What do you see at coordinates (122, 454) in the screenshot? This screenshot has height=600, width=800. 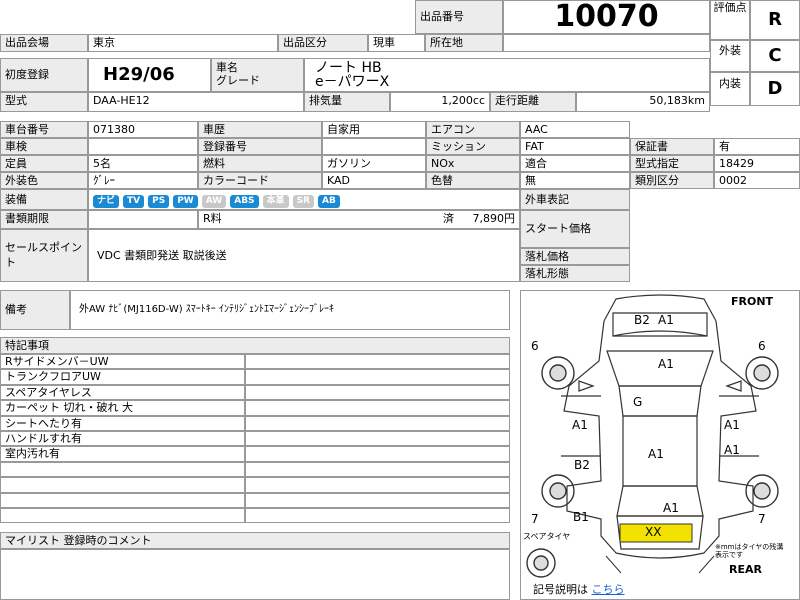 I see `special-note-text: 室内汚れ有` at bounding box center [122, 454].